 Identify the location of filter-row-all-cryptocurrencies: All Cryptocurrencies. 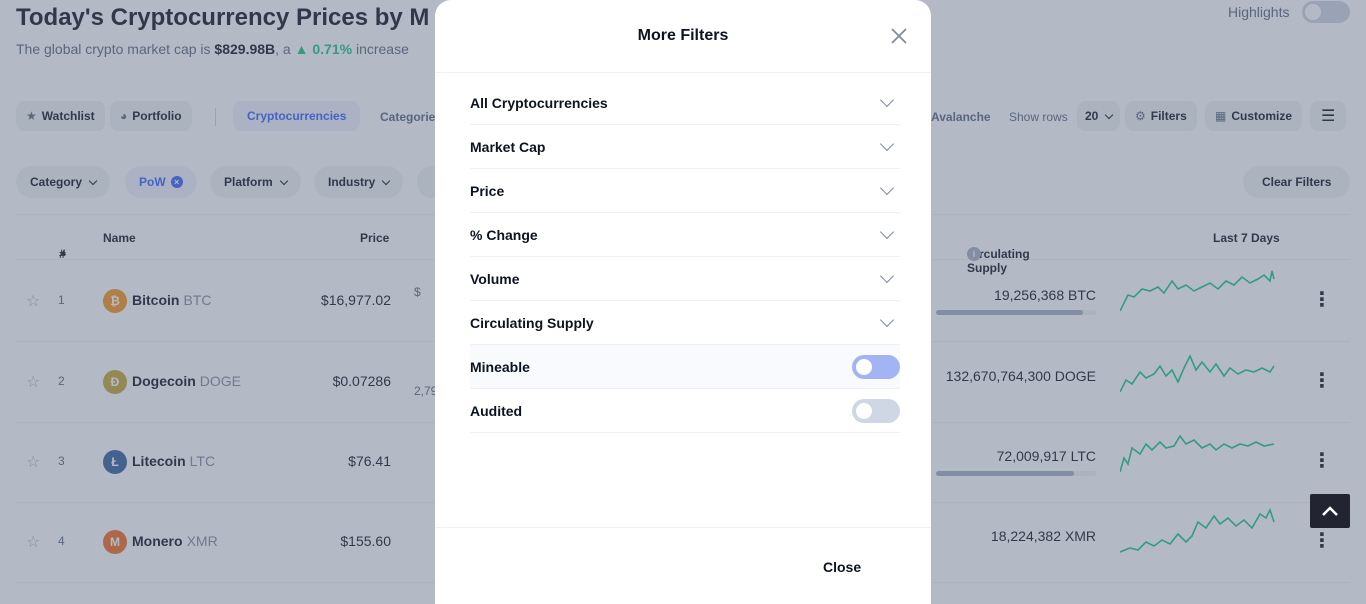
(685, 103).